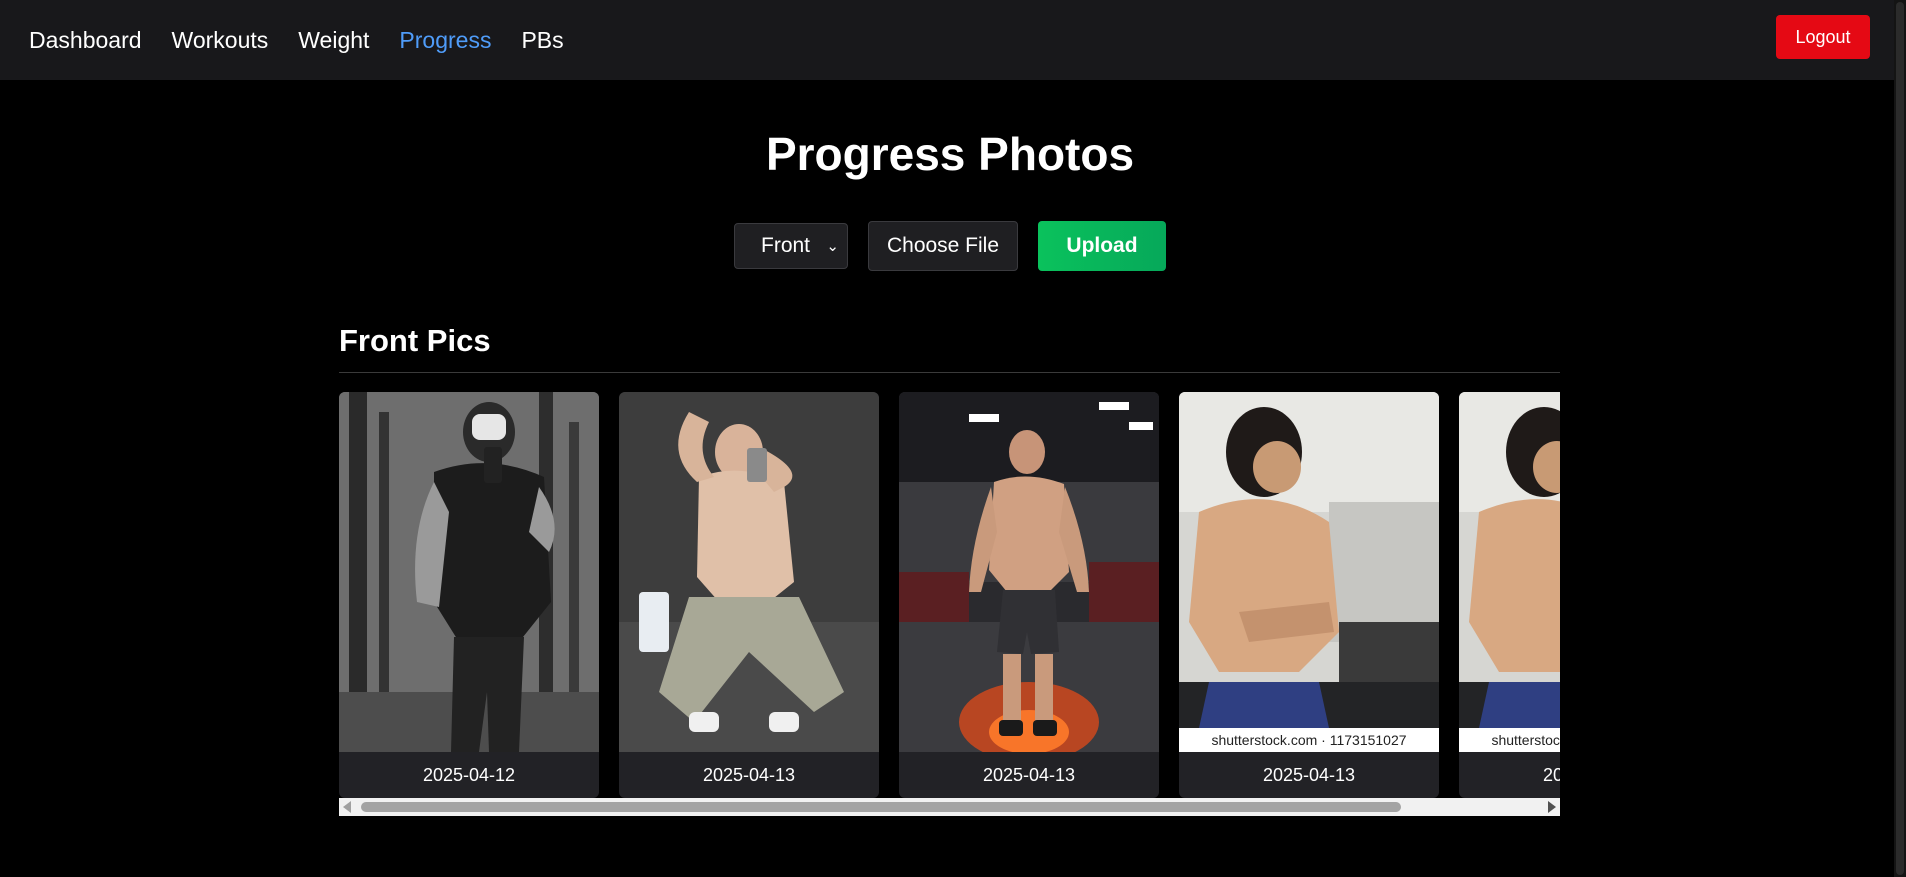 This screenshot has width=1906, height=877. What do you see at coordinates (333, 40) in the screenshot?
I see `nav-link-weight: Weight` at bounding box center [333, 40].